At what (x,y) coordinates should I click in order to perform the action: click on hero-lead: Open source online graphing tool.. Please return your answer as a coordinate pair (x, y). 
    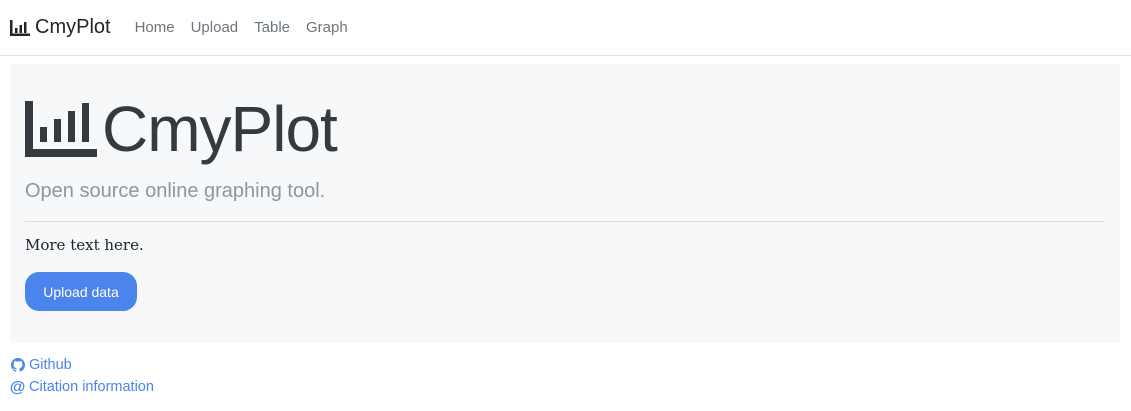
    Looking at the image, I should click on (175, 191).